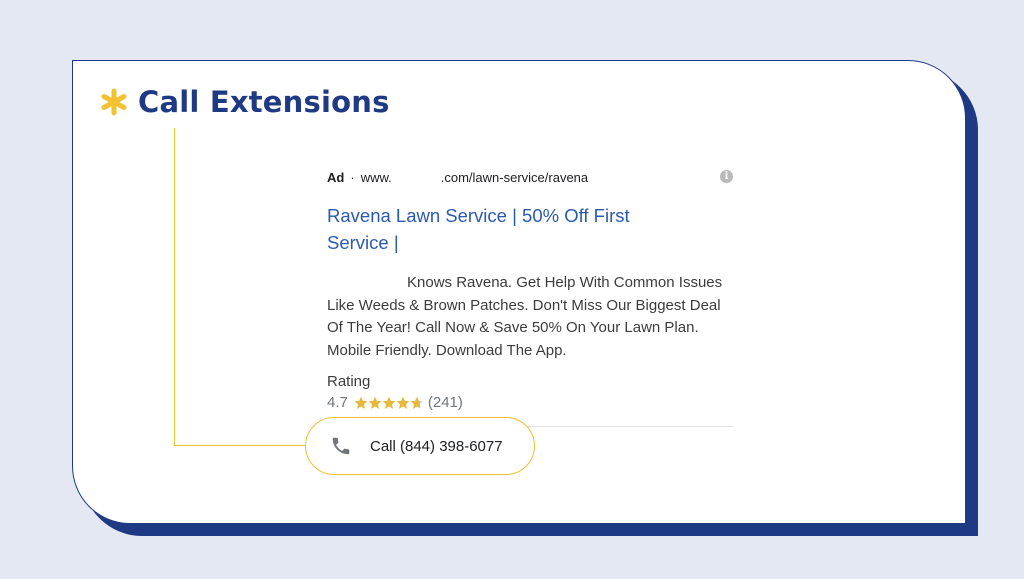  I want to click on info-icon: i, so click(726, 176).